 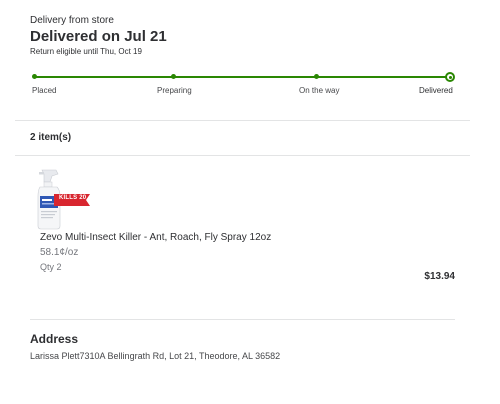 What do you see at coordinates (98, 36) in the screenshot?
I see `order-status-title: Delivered on Jul 21` at bounding box center [98, 36].